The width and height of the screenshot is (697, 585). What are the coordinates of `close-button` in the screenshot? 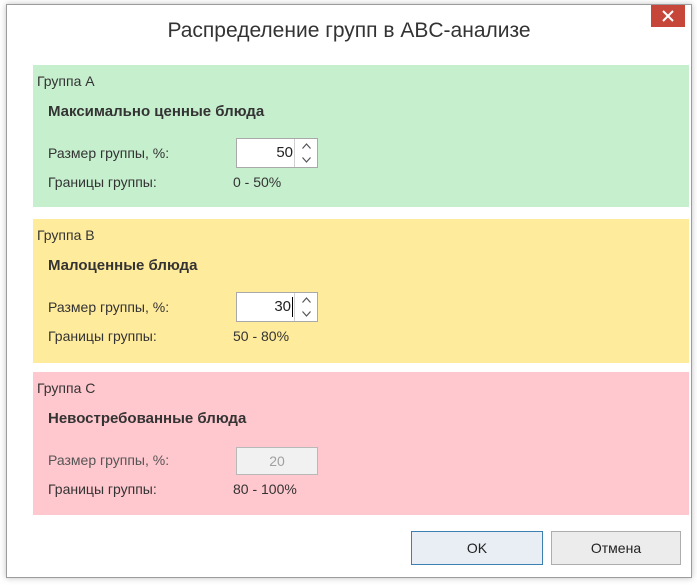 It's located at (668, 16).